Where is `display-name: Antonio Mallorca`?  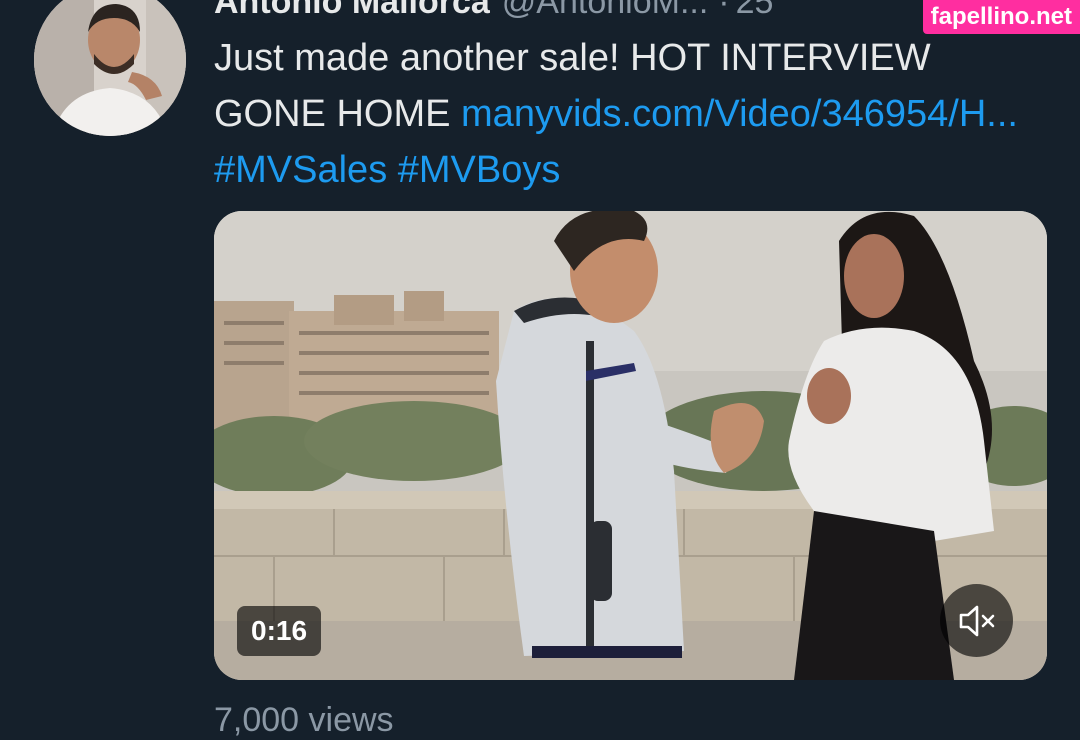 display-name: Antonio Mallorca is located at coordinates (352, 10).